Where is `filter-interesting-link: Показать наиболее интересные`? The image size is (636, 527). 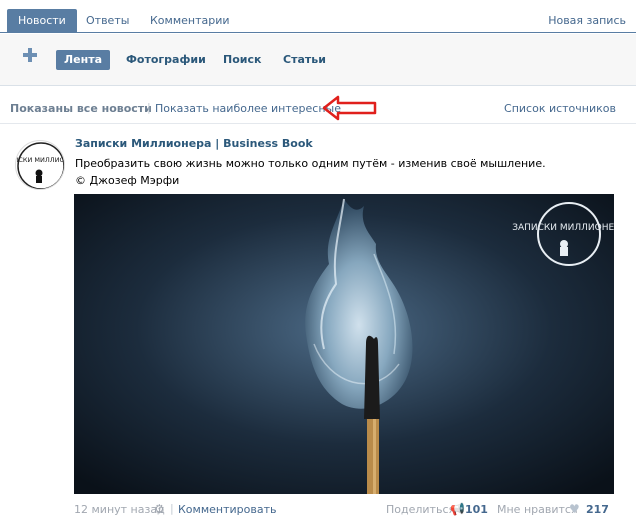 filter-interesting-link: Показать наиболее интересные is located at coordinates (248, 108).